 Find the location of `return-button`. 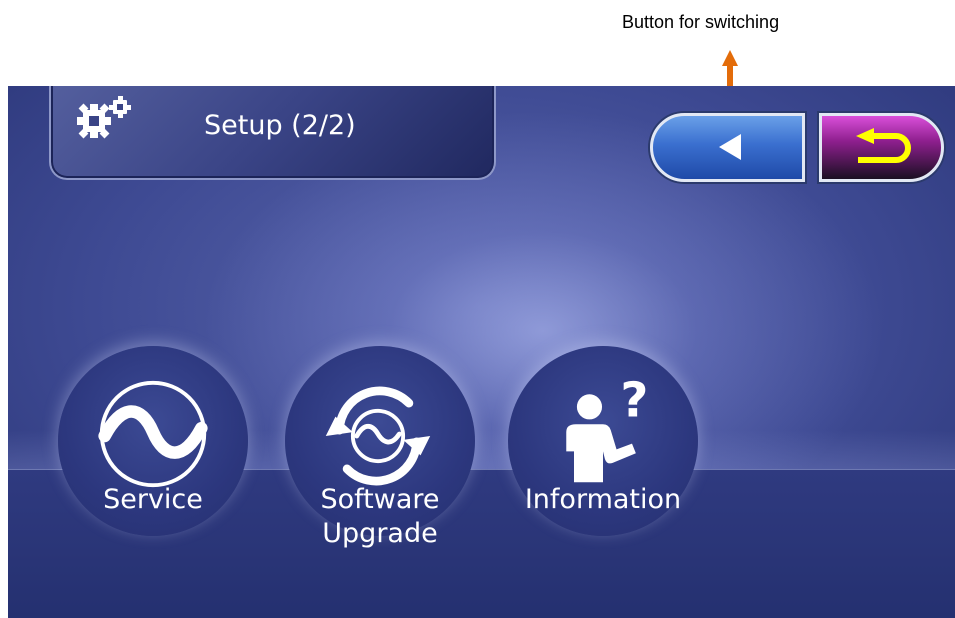

return-button is located at coordinates (881, 147).